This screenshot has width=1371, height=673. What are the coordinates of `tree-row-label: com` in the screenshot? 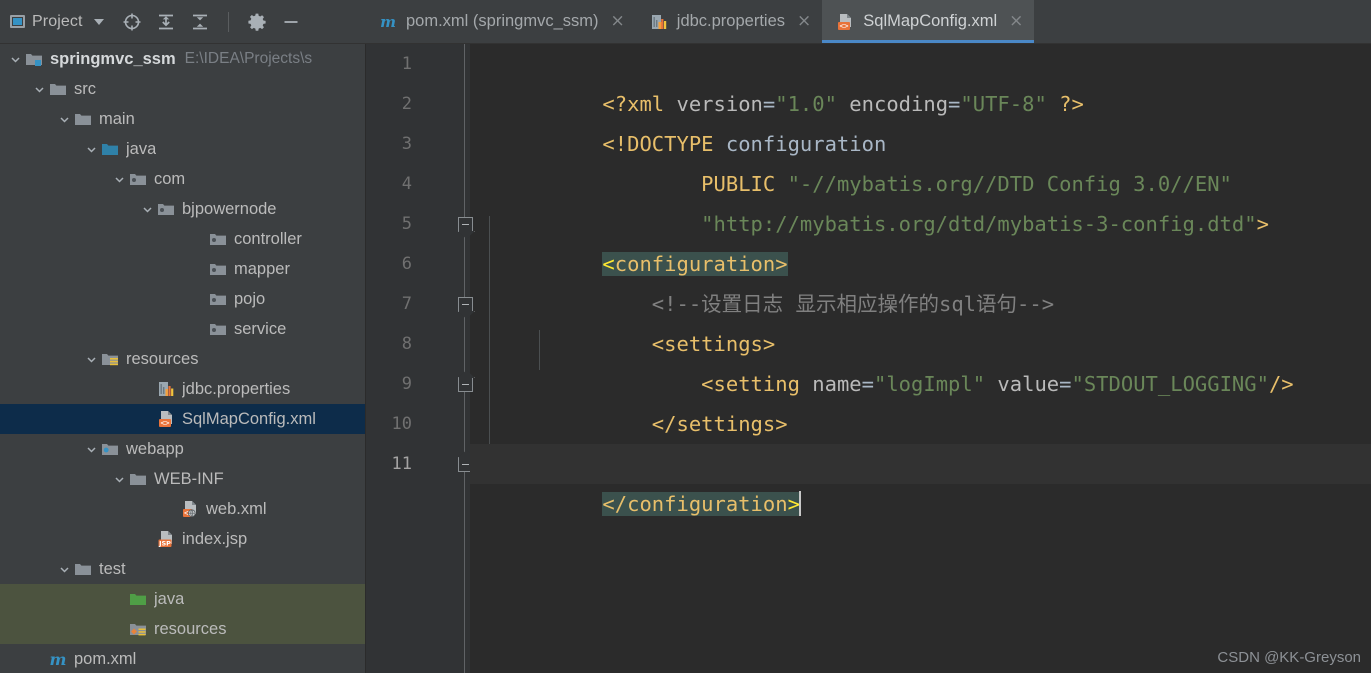 It's located at (170, 178).